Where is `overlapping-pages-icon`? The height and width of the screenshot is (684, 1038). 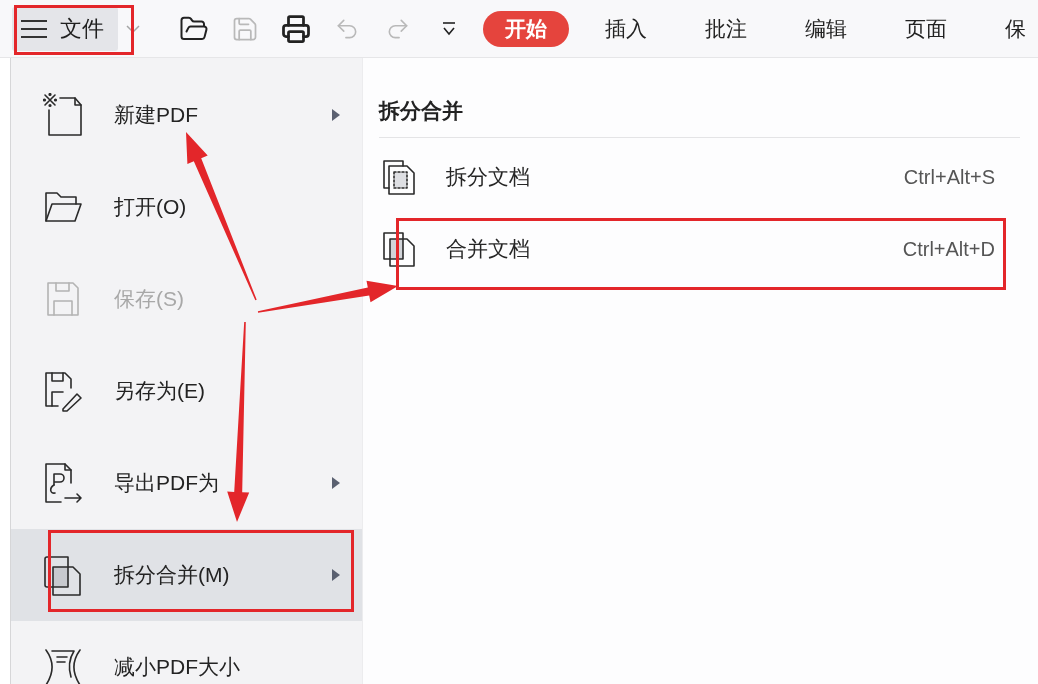 overlapping-pages-icon is located at coordinates (399, 249).